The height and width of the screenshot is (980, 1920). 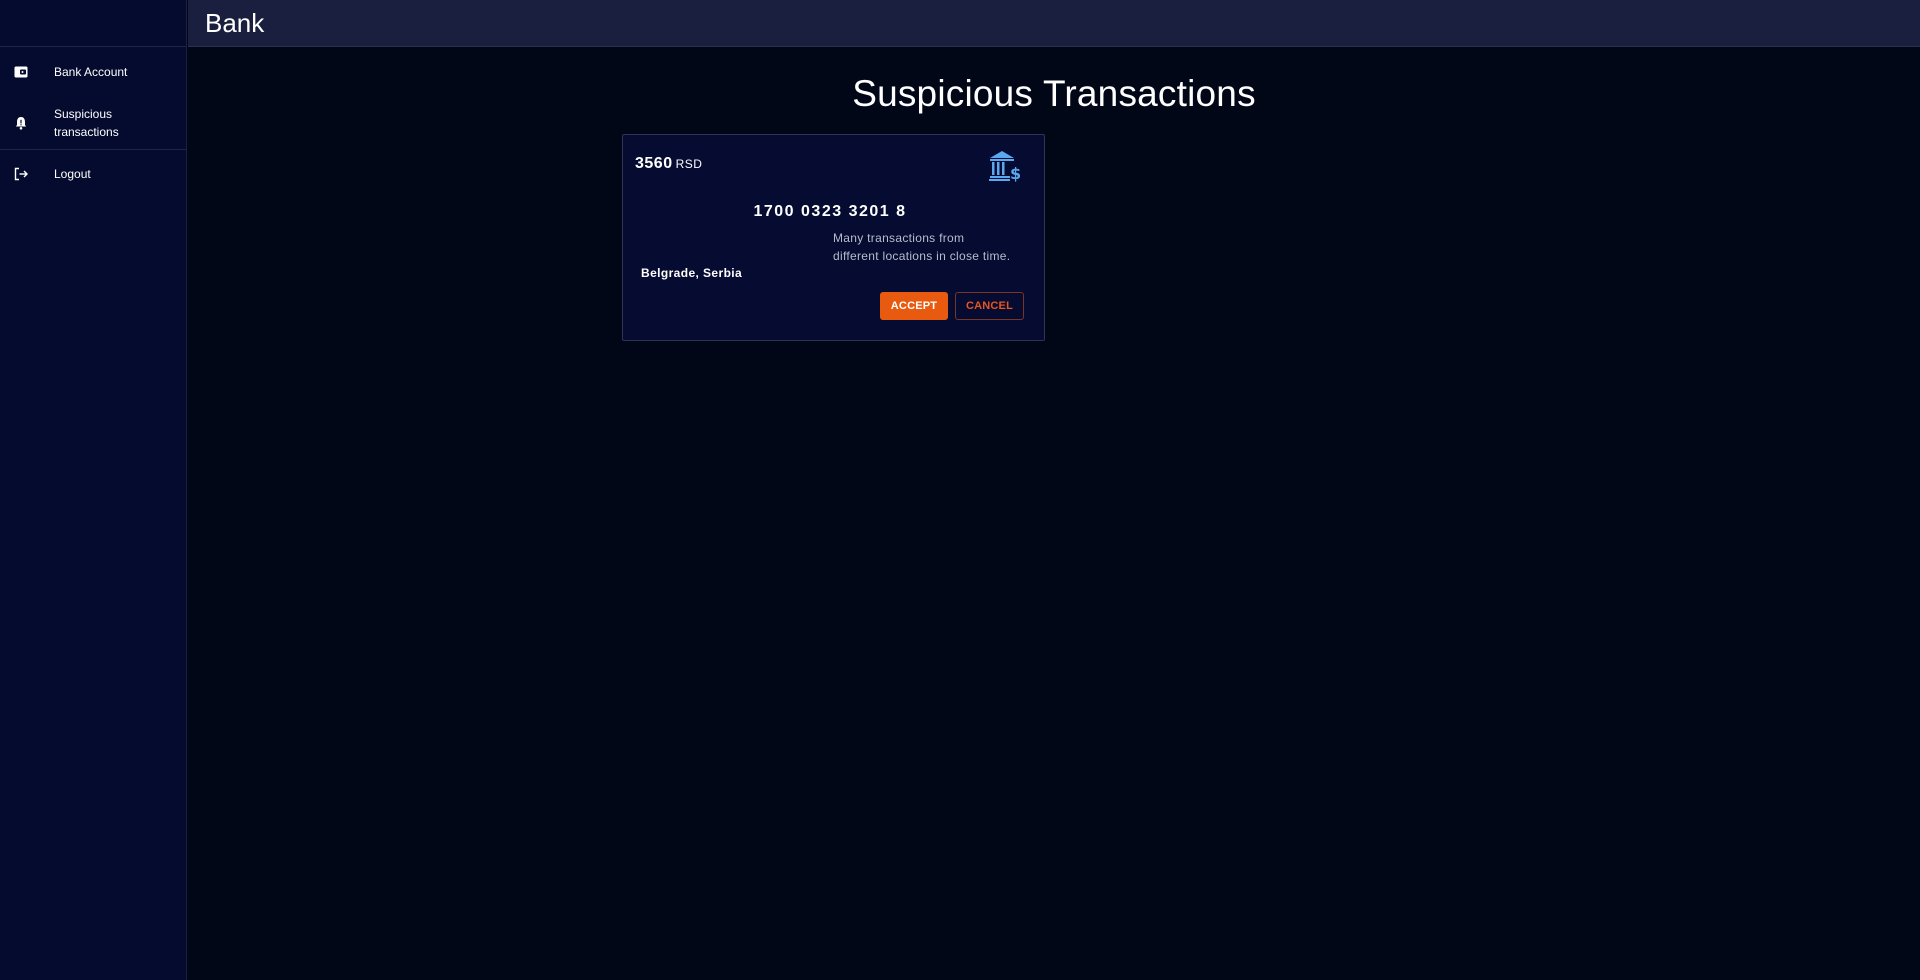 I want to click on page-title: Suspicious Transactions, so click(x=1054, y=93).